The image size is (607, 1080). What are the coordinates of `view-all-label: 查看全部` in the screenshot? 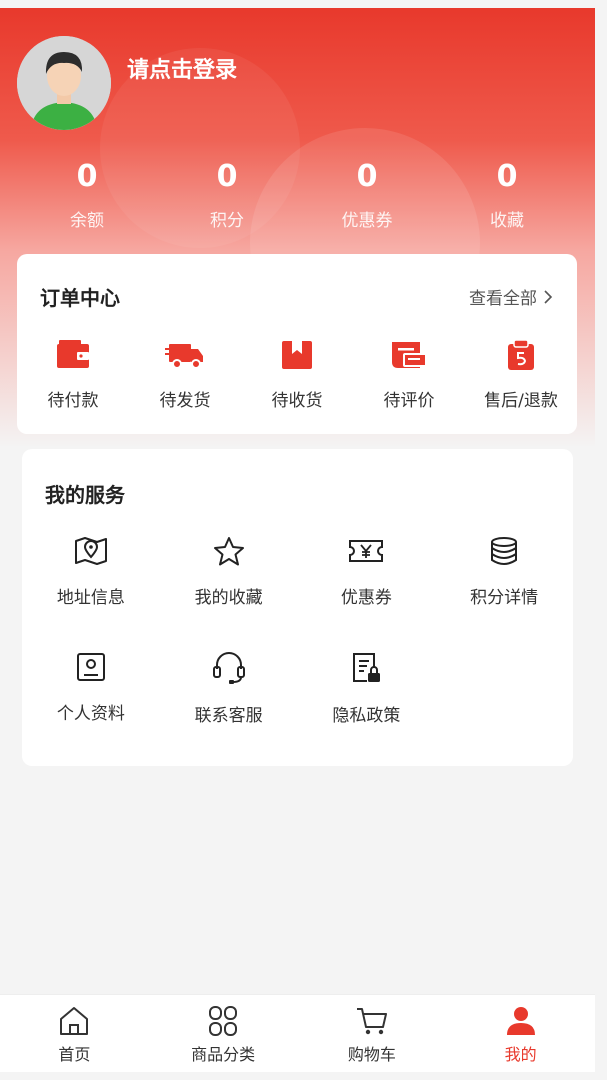 It's located at (503, 299).